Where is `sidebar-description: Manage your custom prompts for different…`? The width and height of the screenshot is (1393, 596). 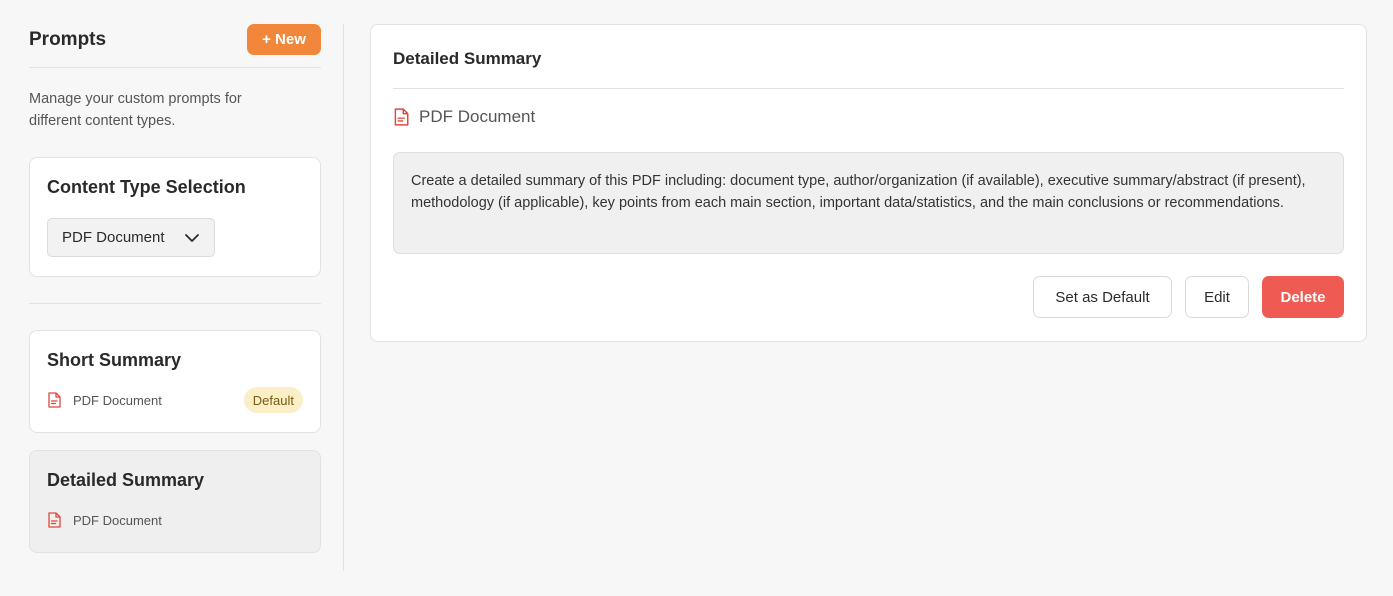
sidebar-description: Manage your custom prompts for different… is located at coordinates (135, 110).